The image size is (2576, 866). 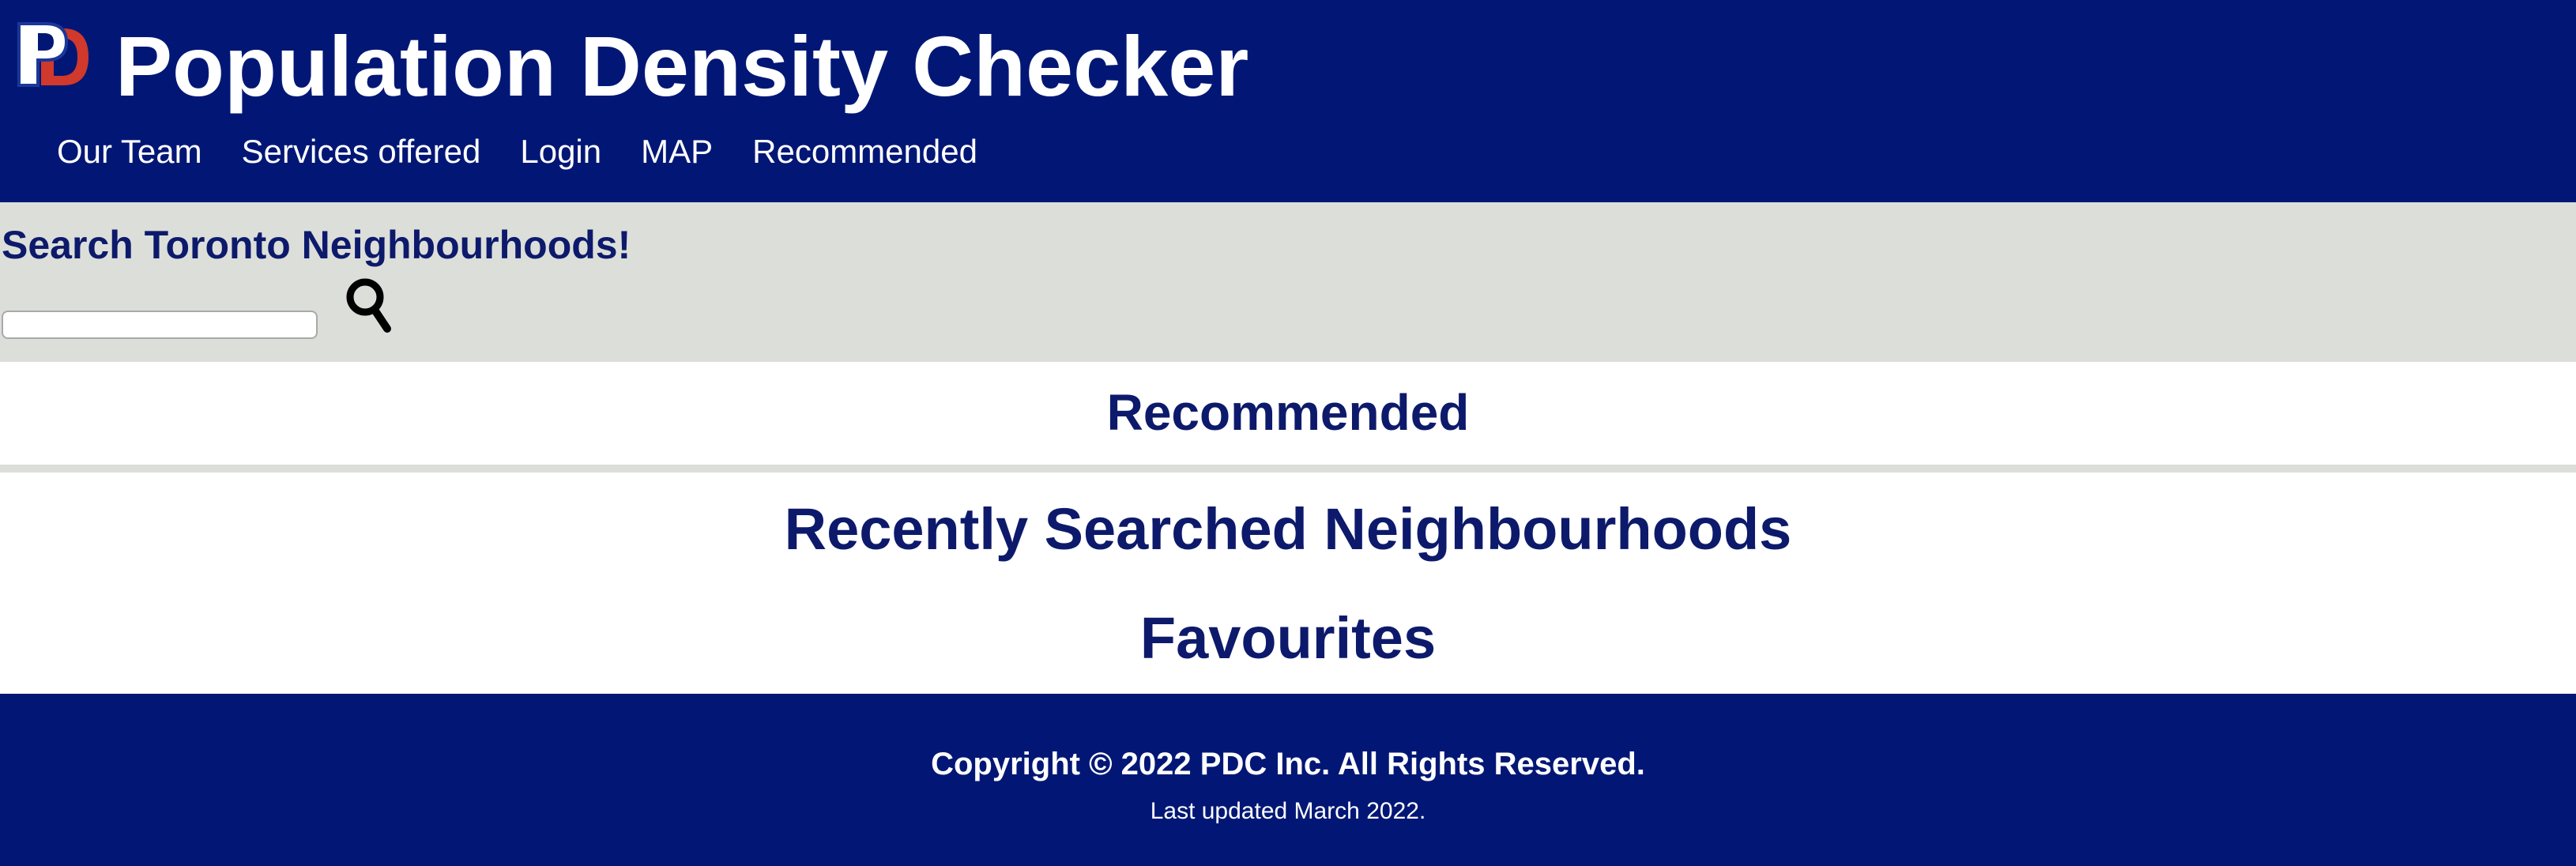 I want to click on last-updated-text: Last updated March 2022., so click(x=1288, y=811).